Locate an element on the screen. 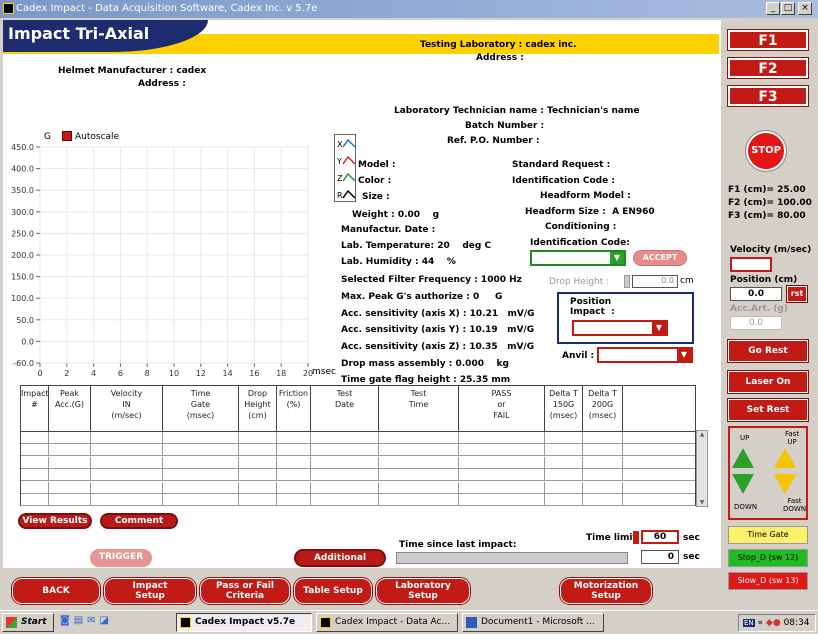  pass-fail-criteria-button: Pass or Fail Criteria is located at coordinates (245, 591).